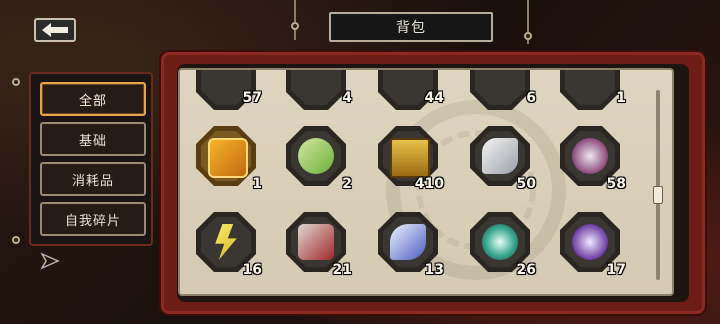 This screenshot has width=720, height=324. Describe the element at coordinates (658, 195) in the screenshot. I see `scrollbar-thumb` at that location.